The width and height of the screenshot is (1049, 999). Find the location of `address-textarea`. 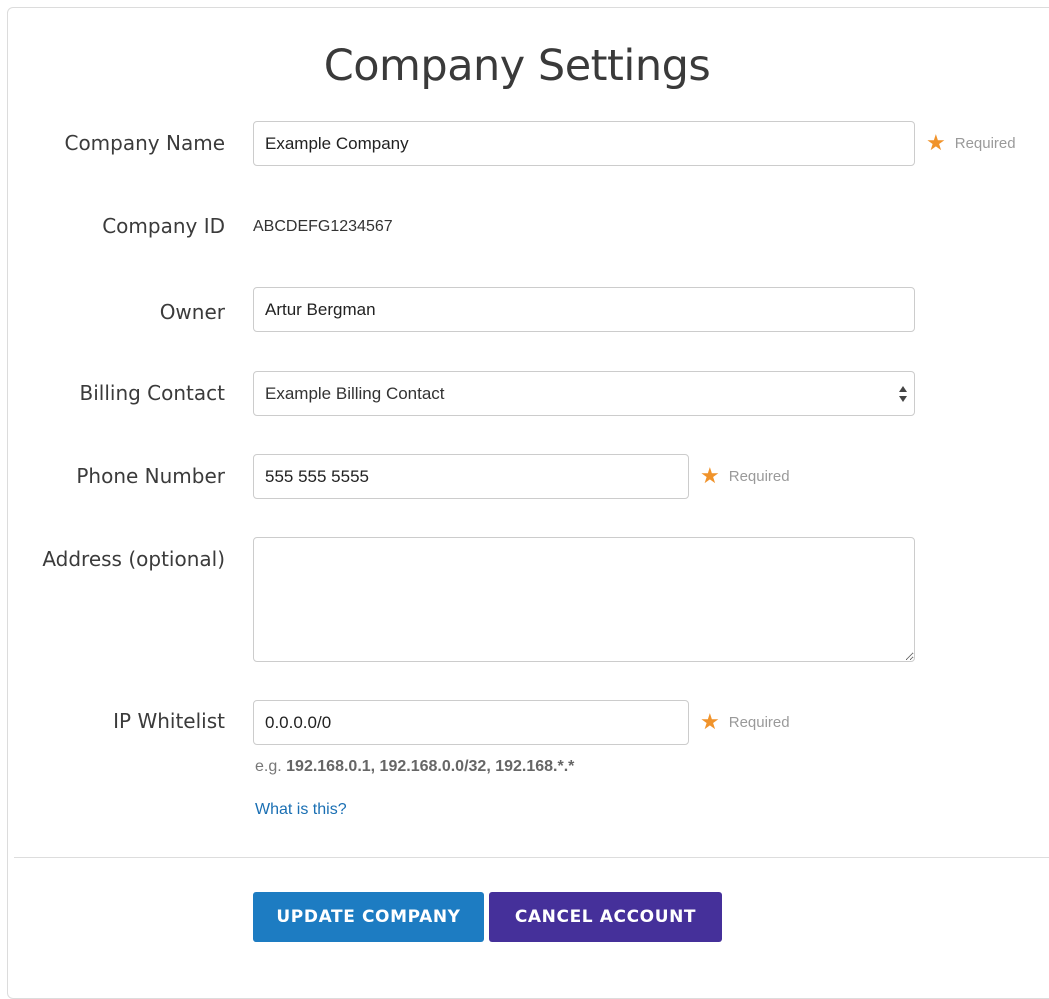

address-textarea is located at coordinates (584, 599).